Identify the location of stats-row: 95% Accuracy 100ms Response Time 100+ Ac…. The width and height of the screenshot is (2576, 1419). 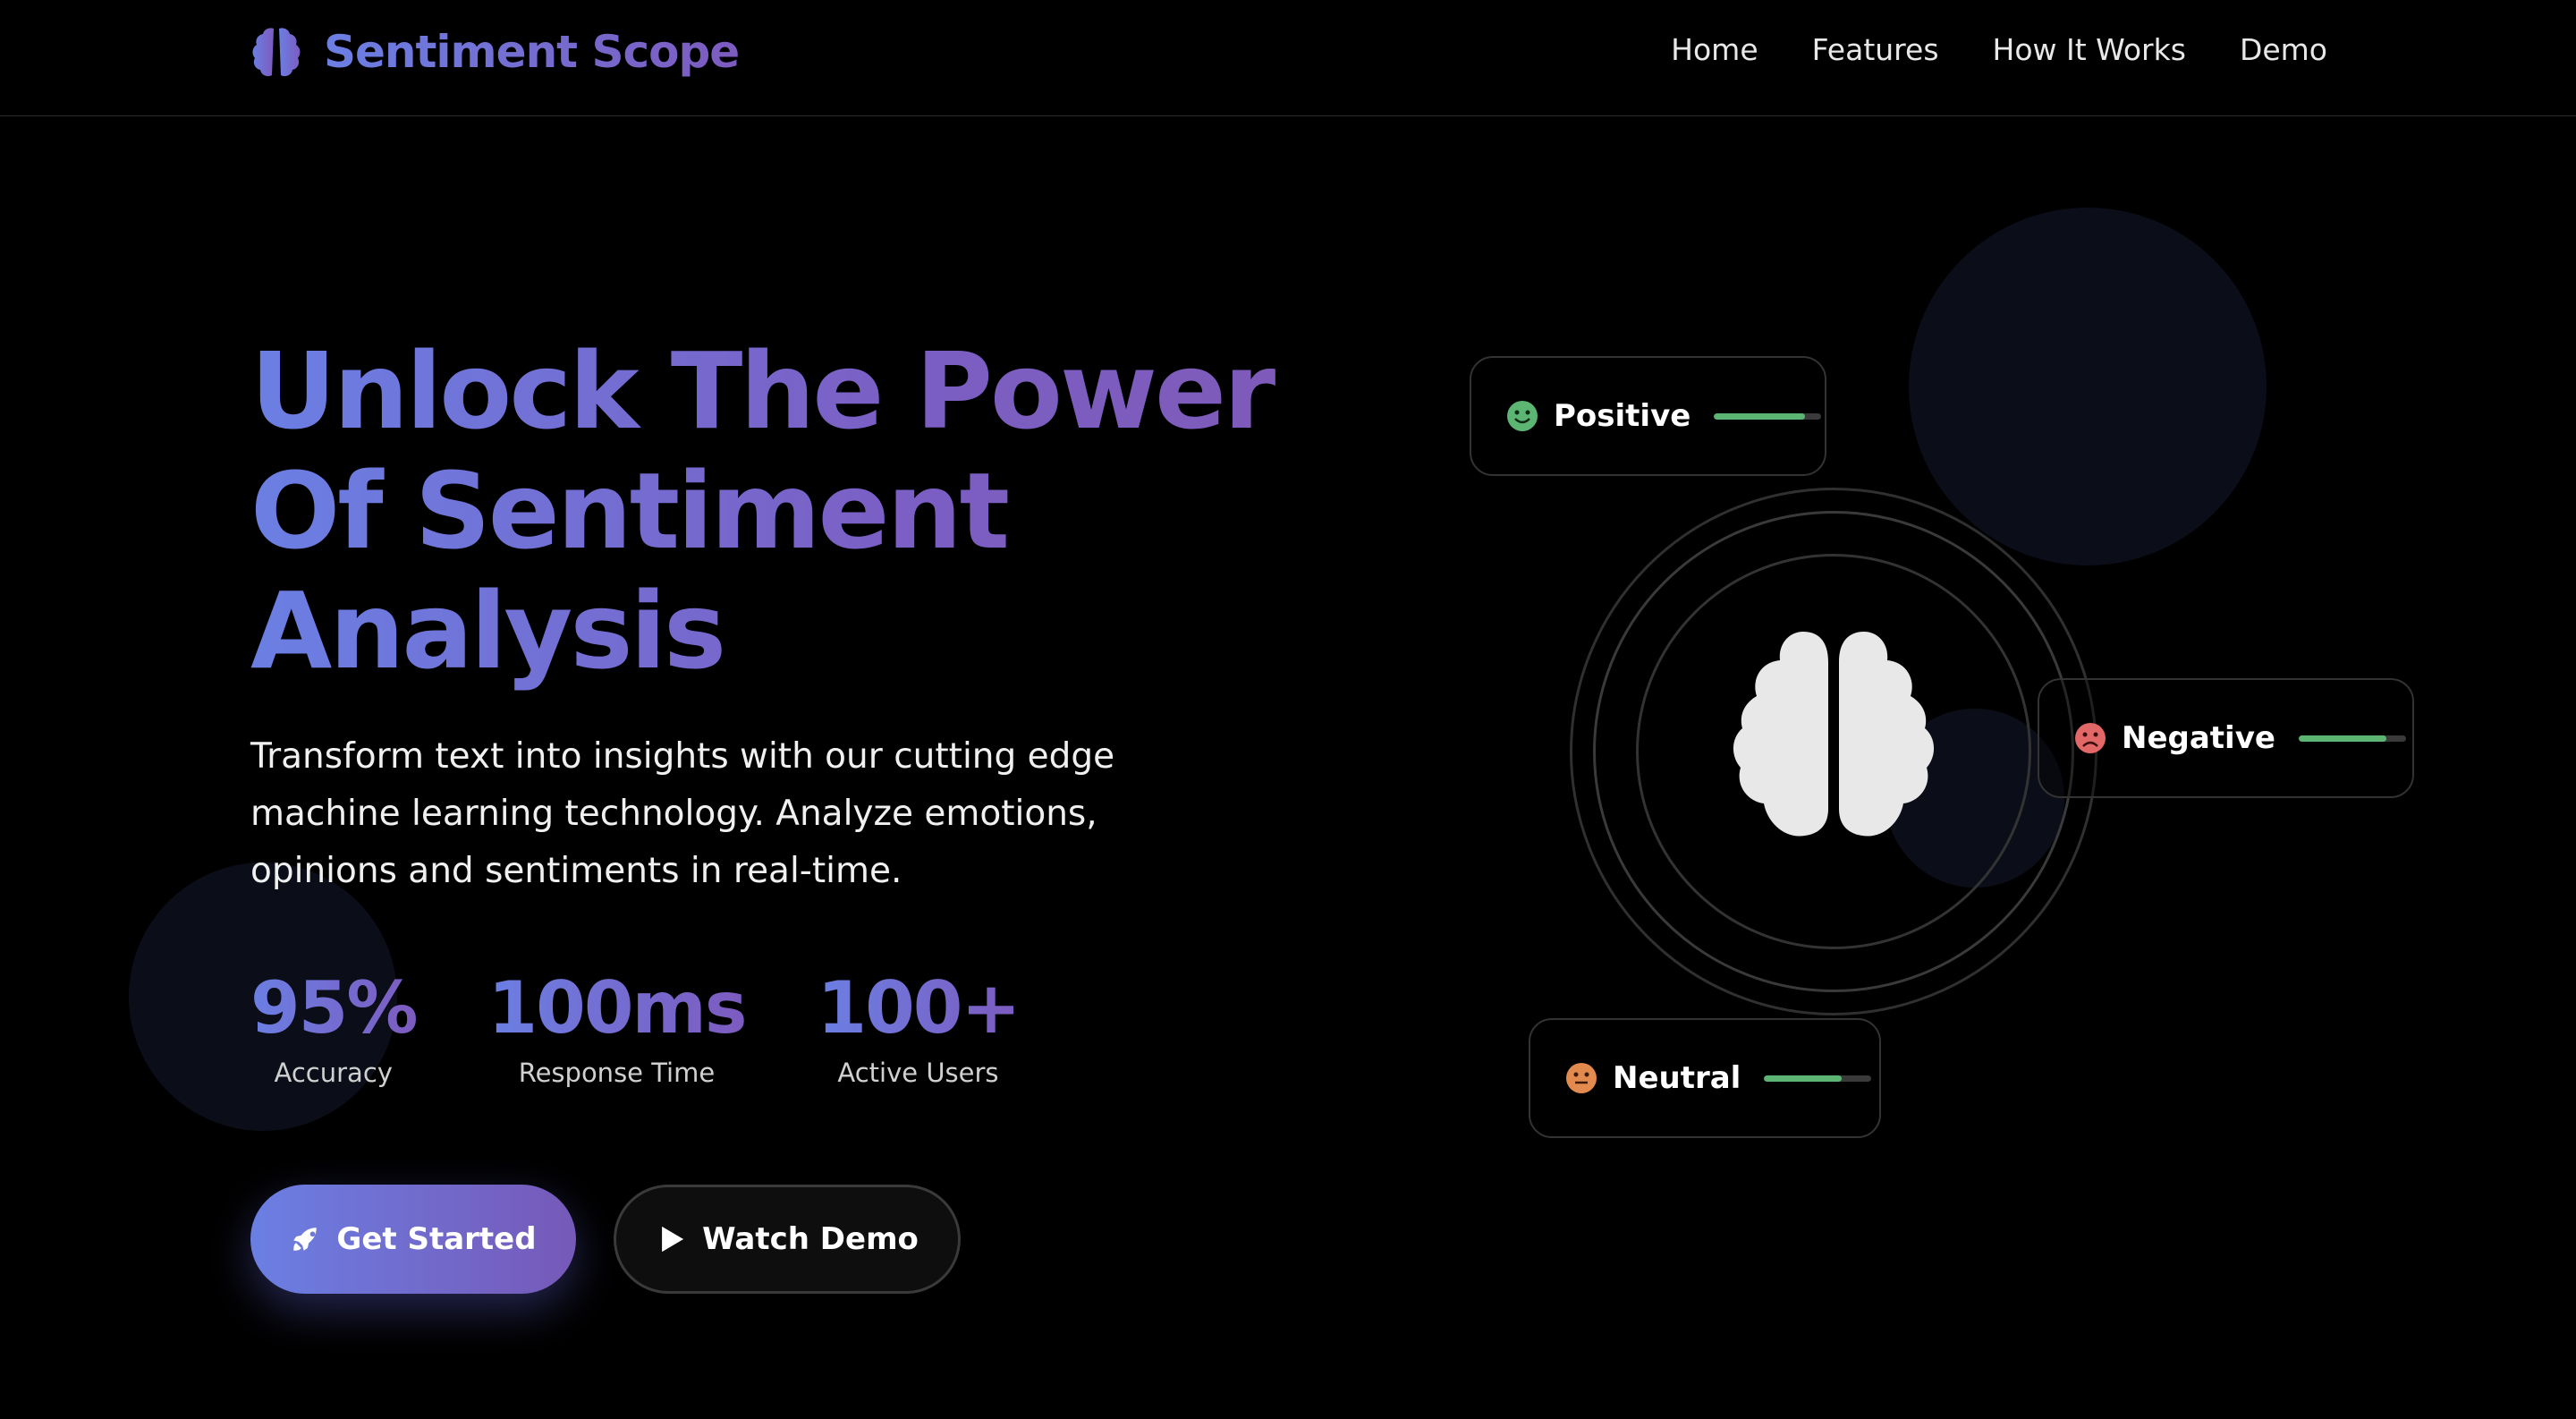
(635, 1027).